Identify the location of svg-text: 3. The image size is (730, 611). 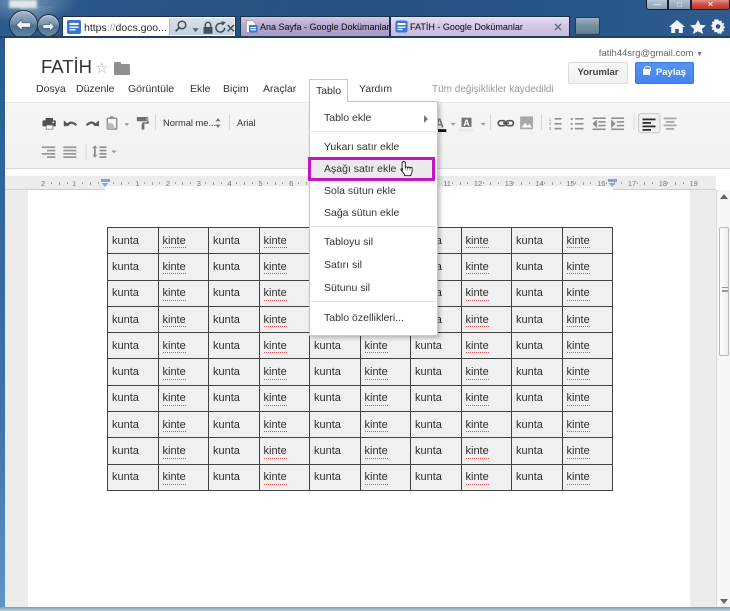
(550, 128).